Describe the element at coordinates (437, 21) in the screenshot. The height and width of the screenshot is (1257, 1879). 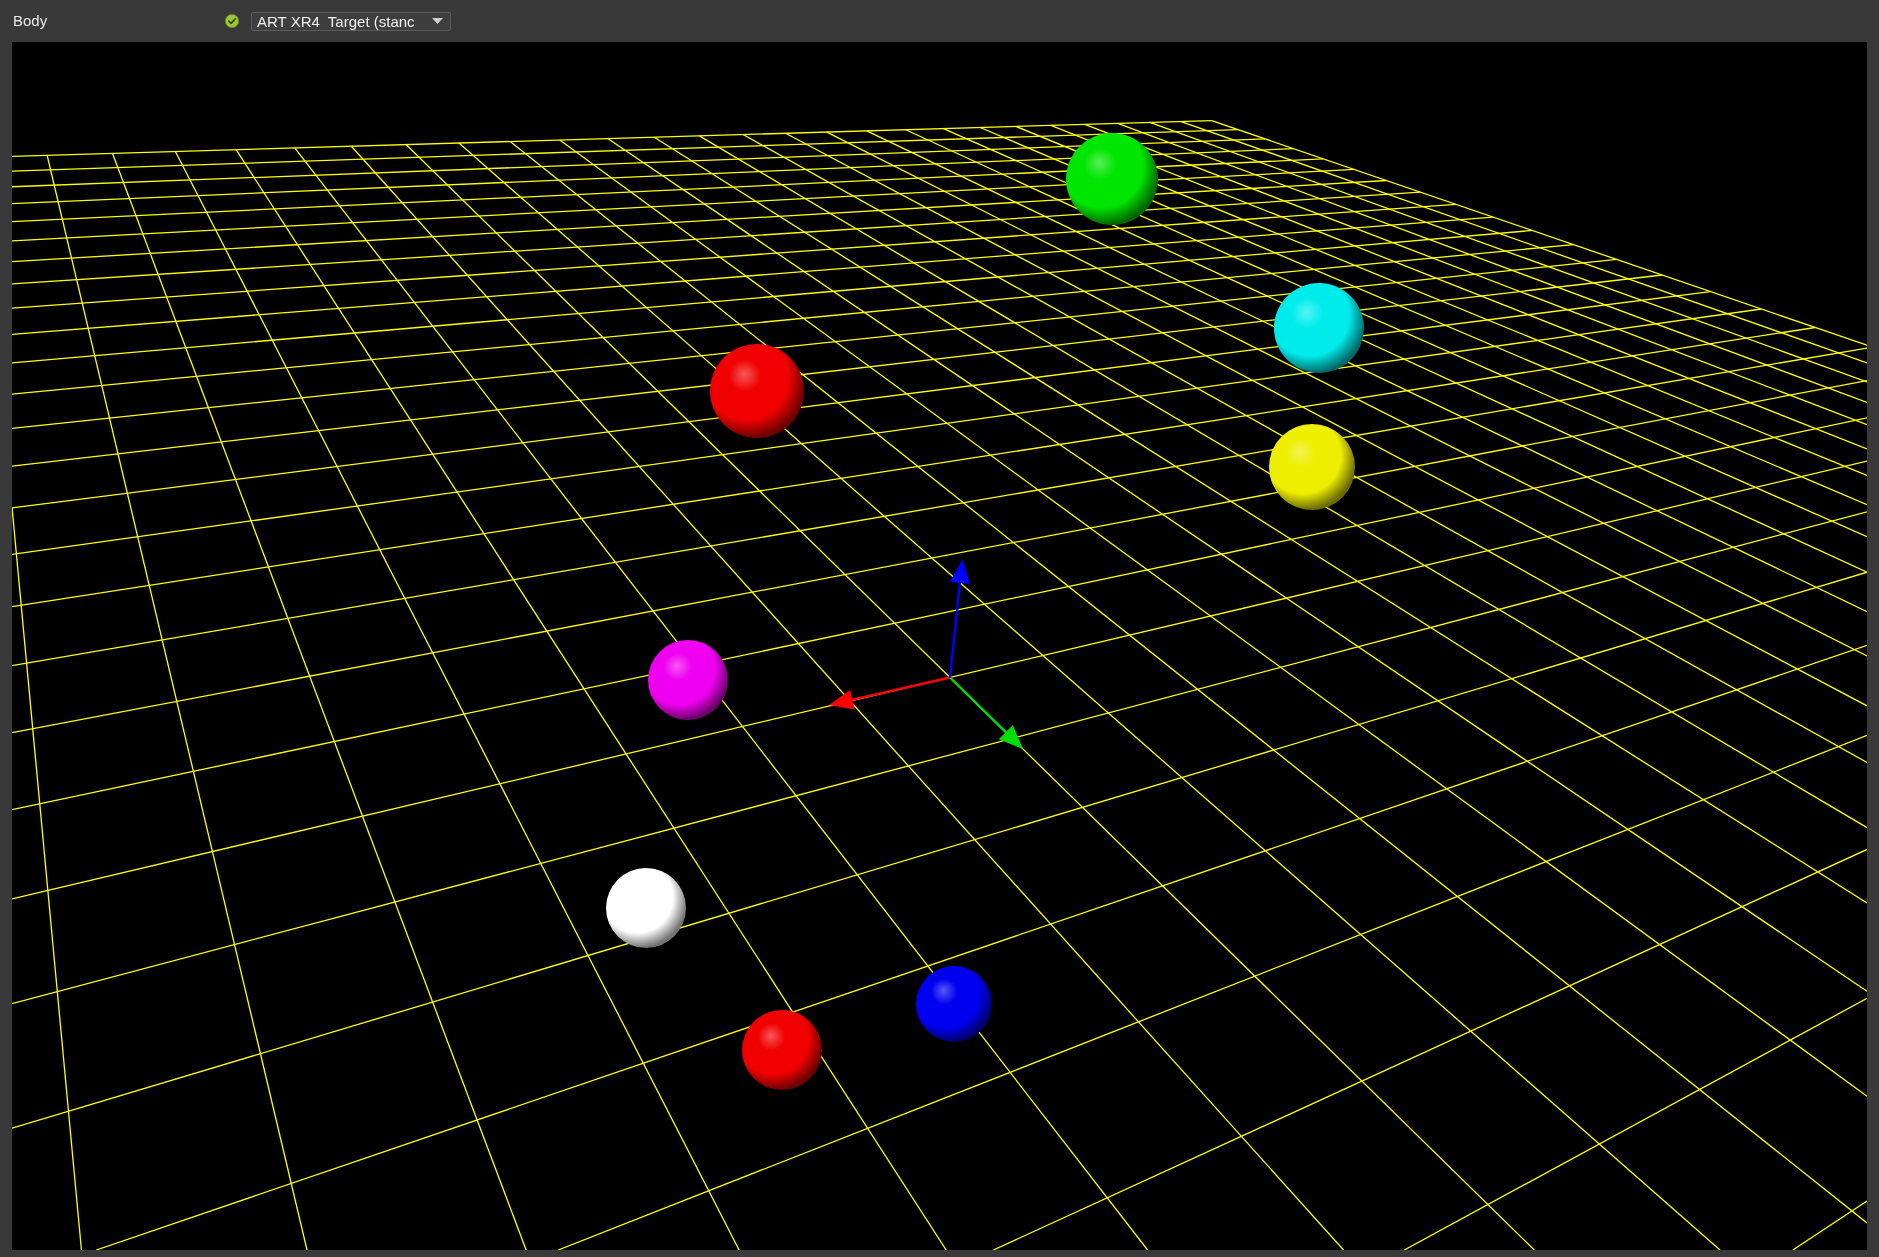
I see `caret-icon` at that location.